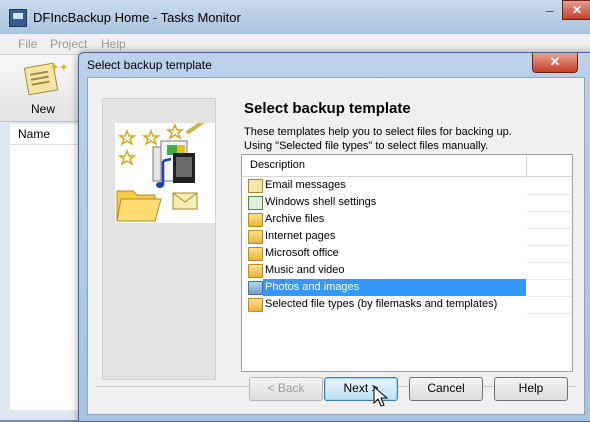 This screenshot has width=590, height=422. What do you see at coordinates (407, 236) in the screenshot?
I see `list-item: Internet pages` at bounding box center [407, 236].